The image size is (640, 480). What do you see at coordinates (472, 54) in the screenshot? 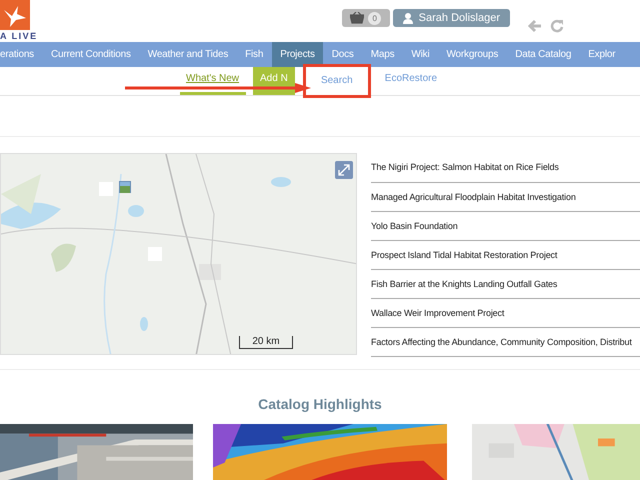
I see `nav-tab: Workgroups` at bounding box center [472, 54].